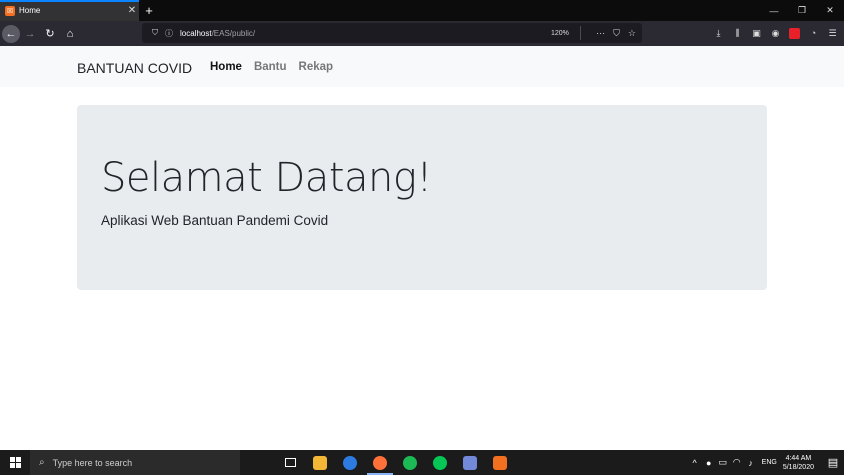  I want to click on xampp-icon, so click(500, 462).